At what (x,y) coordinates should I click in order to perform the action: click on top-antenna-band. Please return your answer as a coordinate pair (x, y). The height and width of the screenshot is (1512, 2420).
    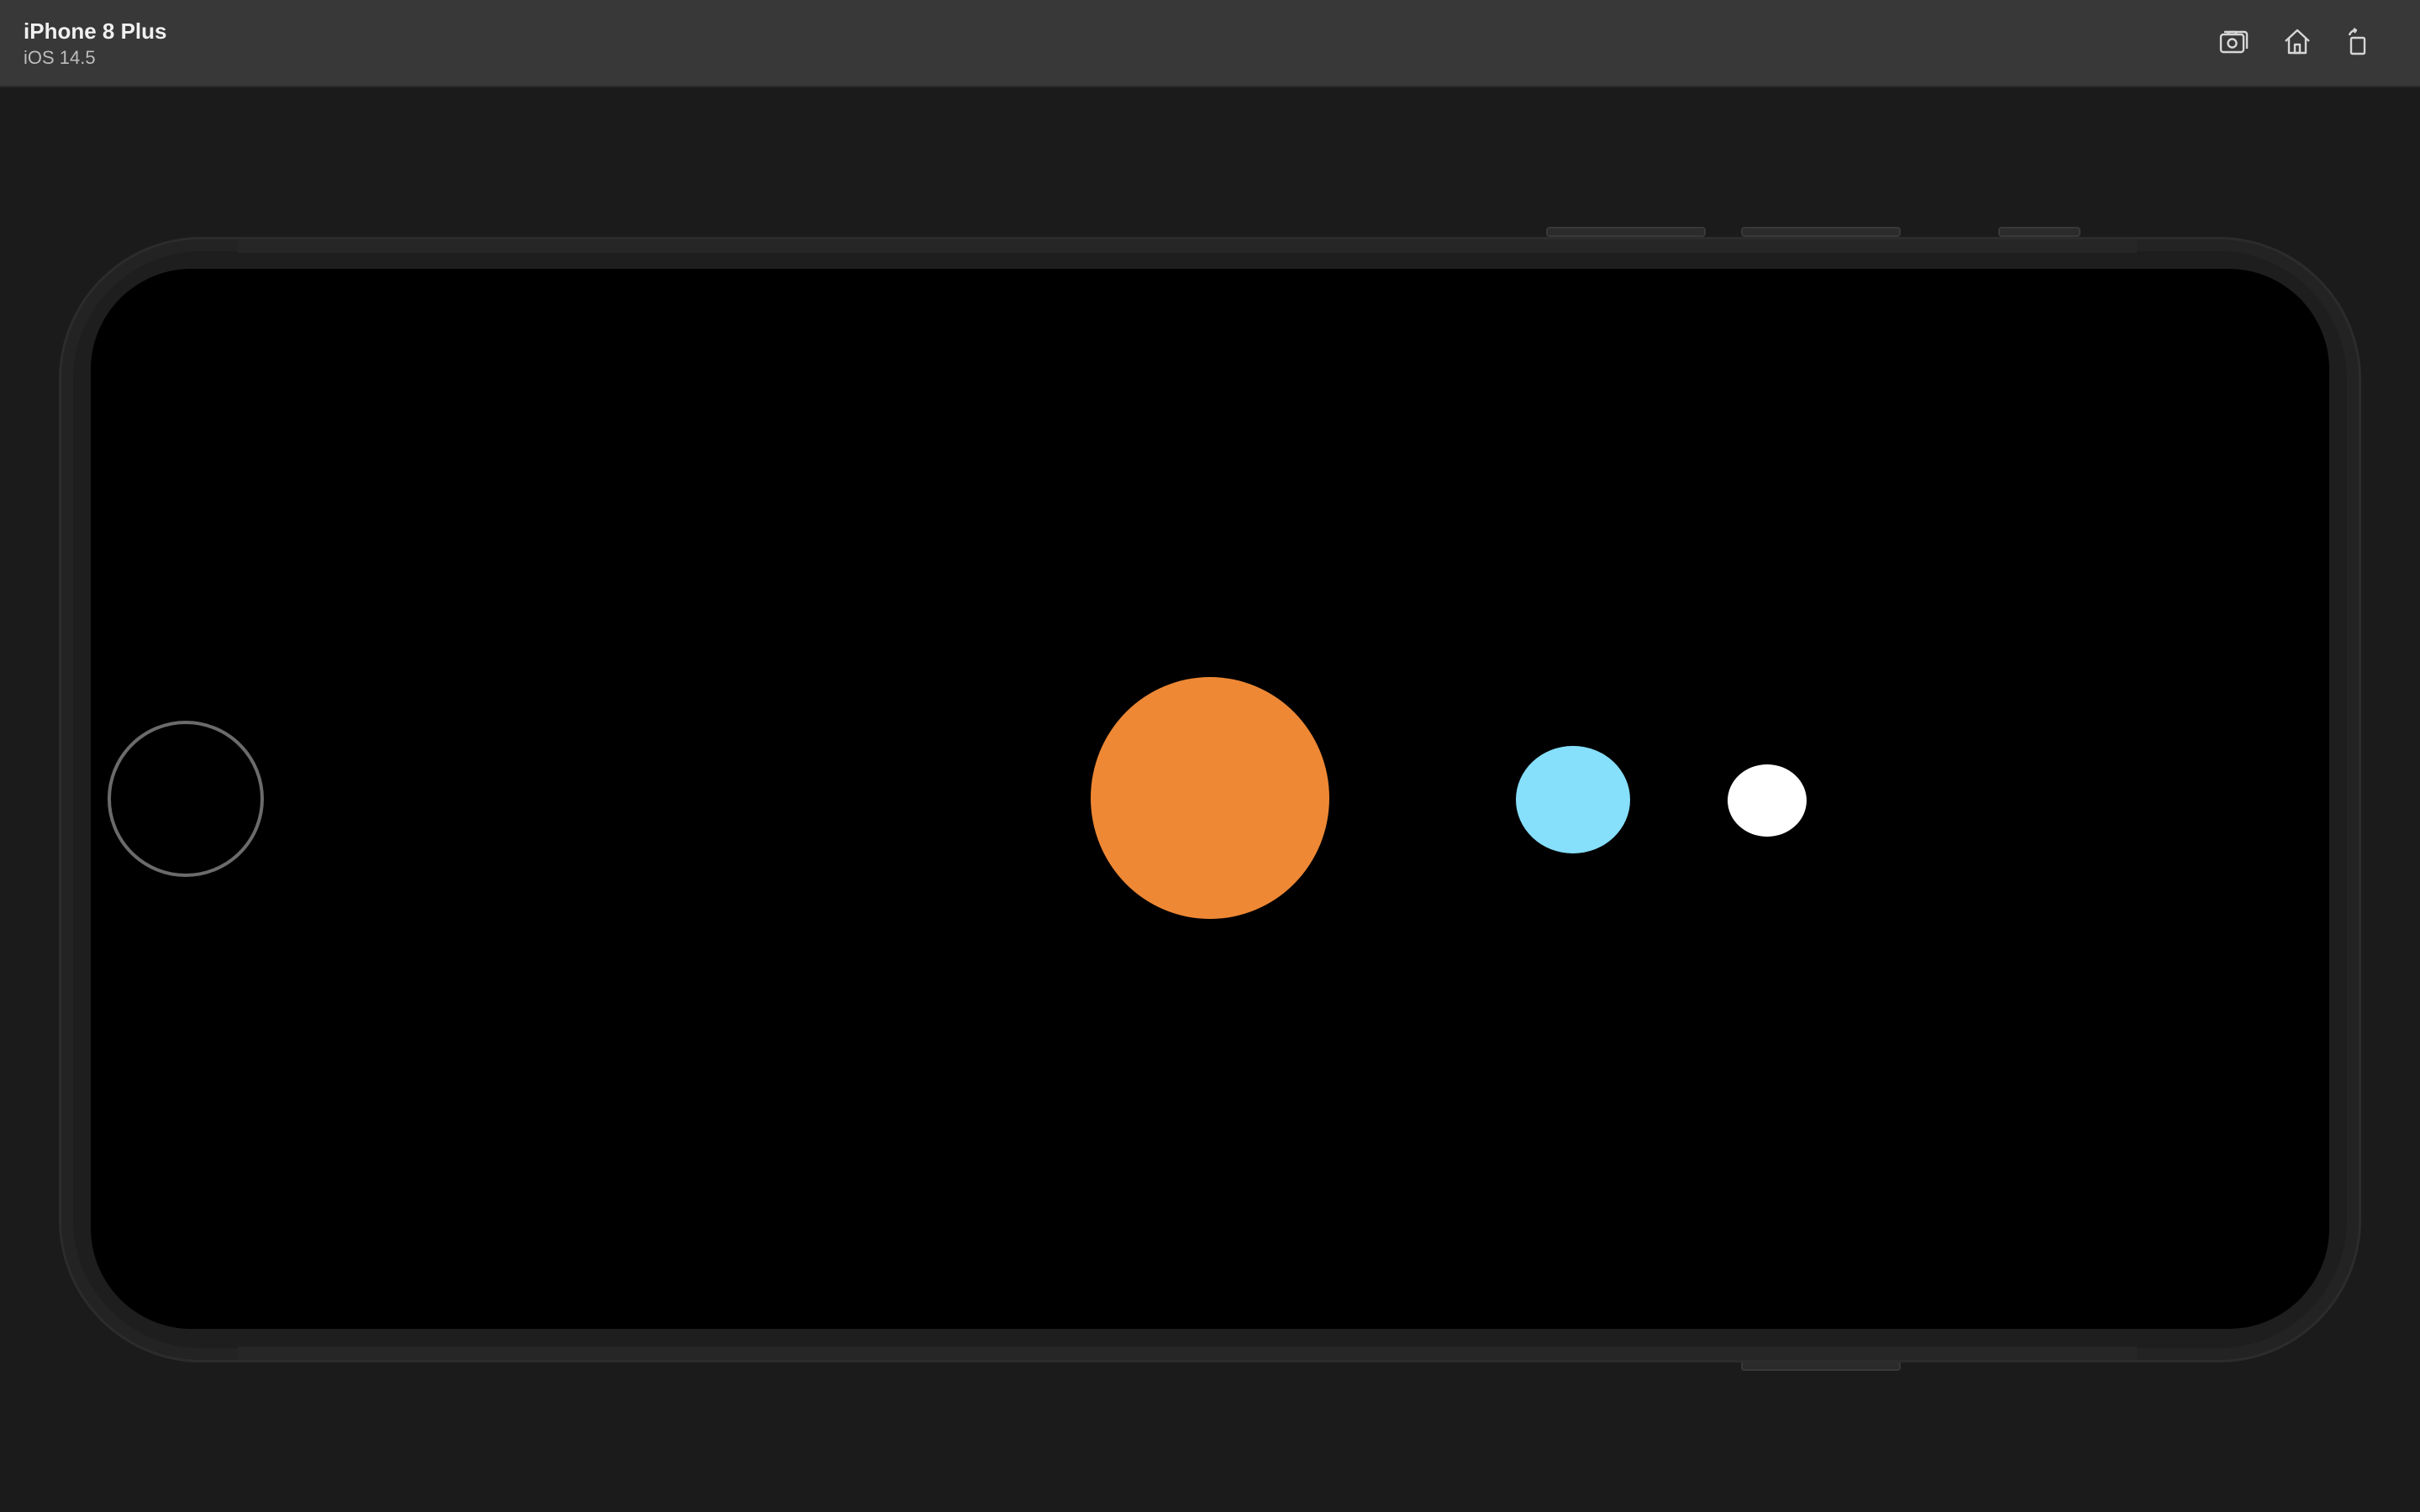
    Looking at the image, I should click on (1187, 246).